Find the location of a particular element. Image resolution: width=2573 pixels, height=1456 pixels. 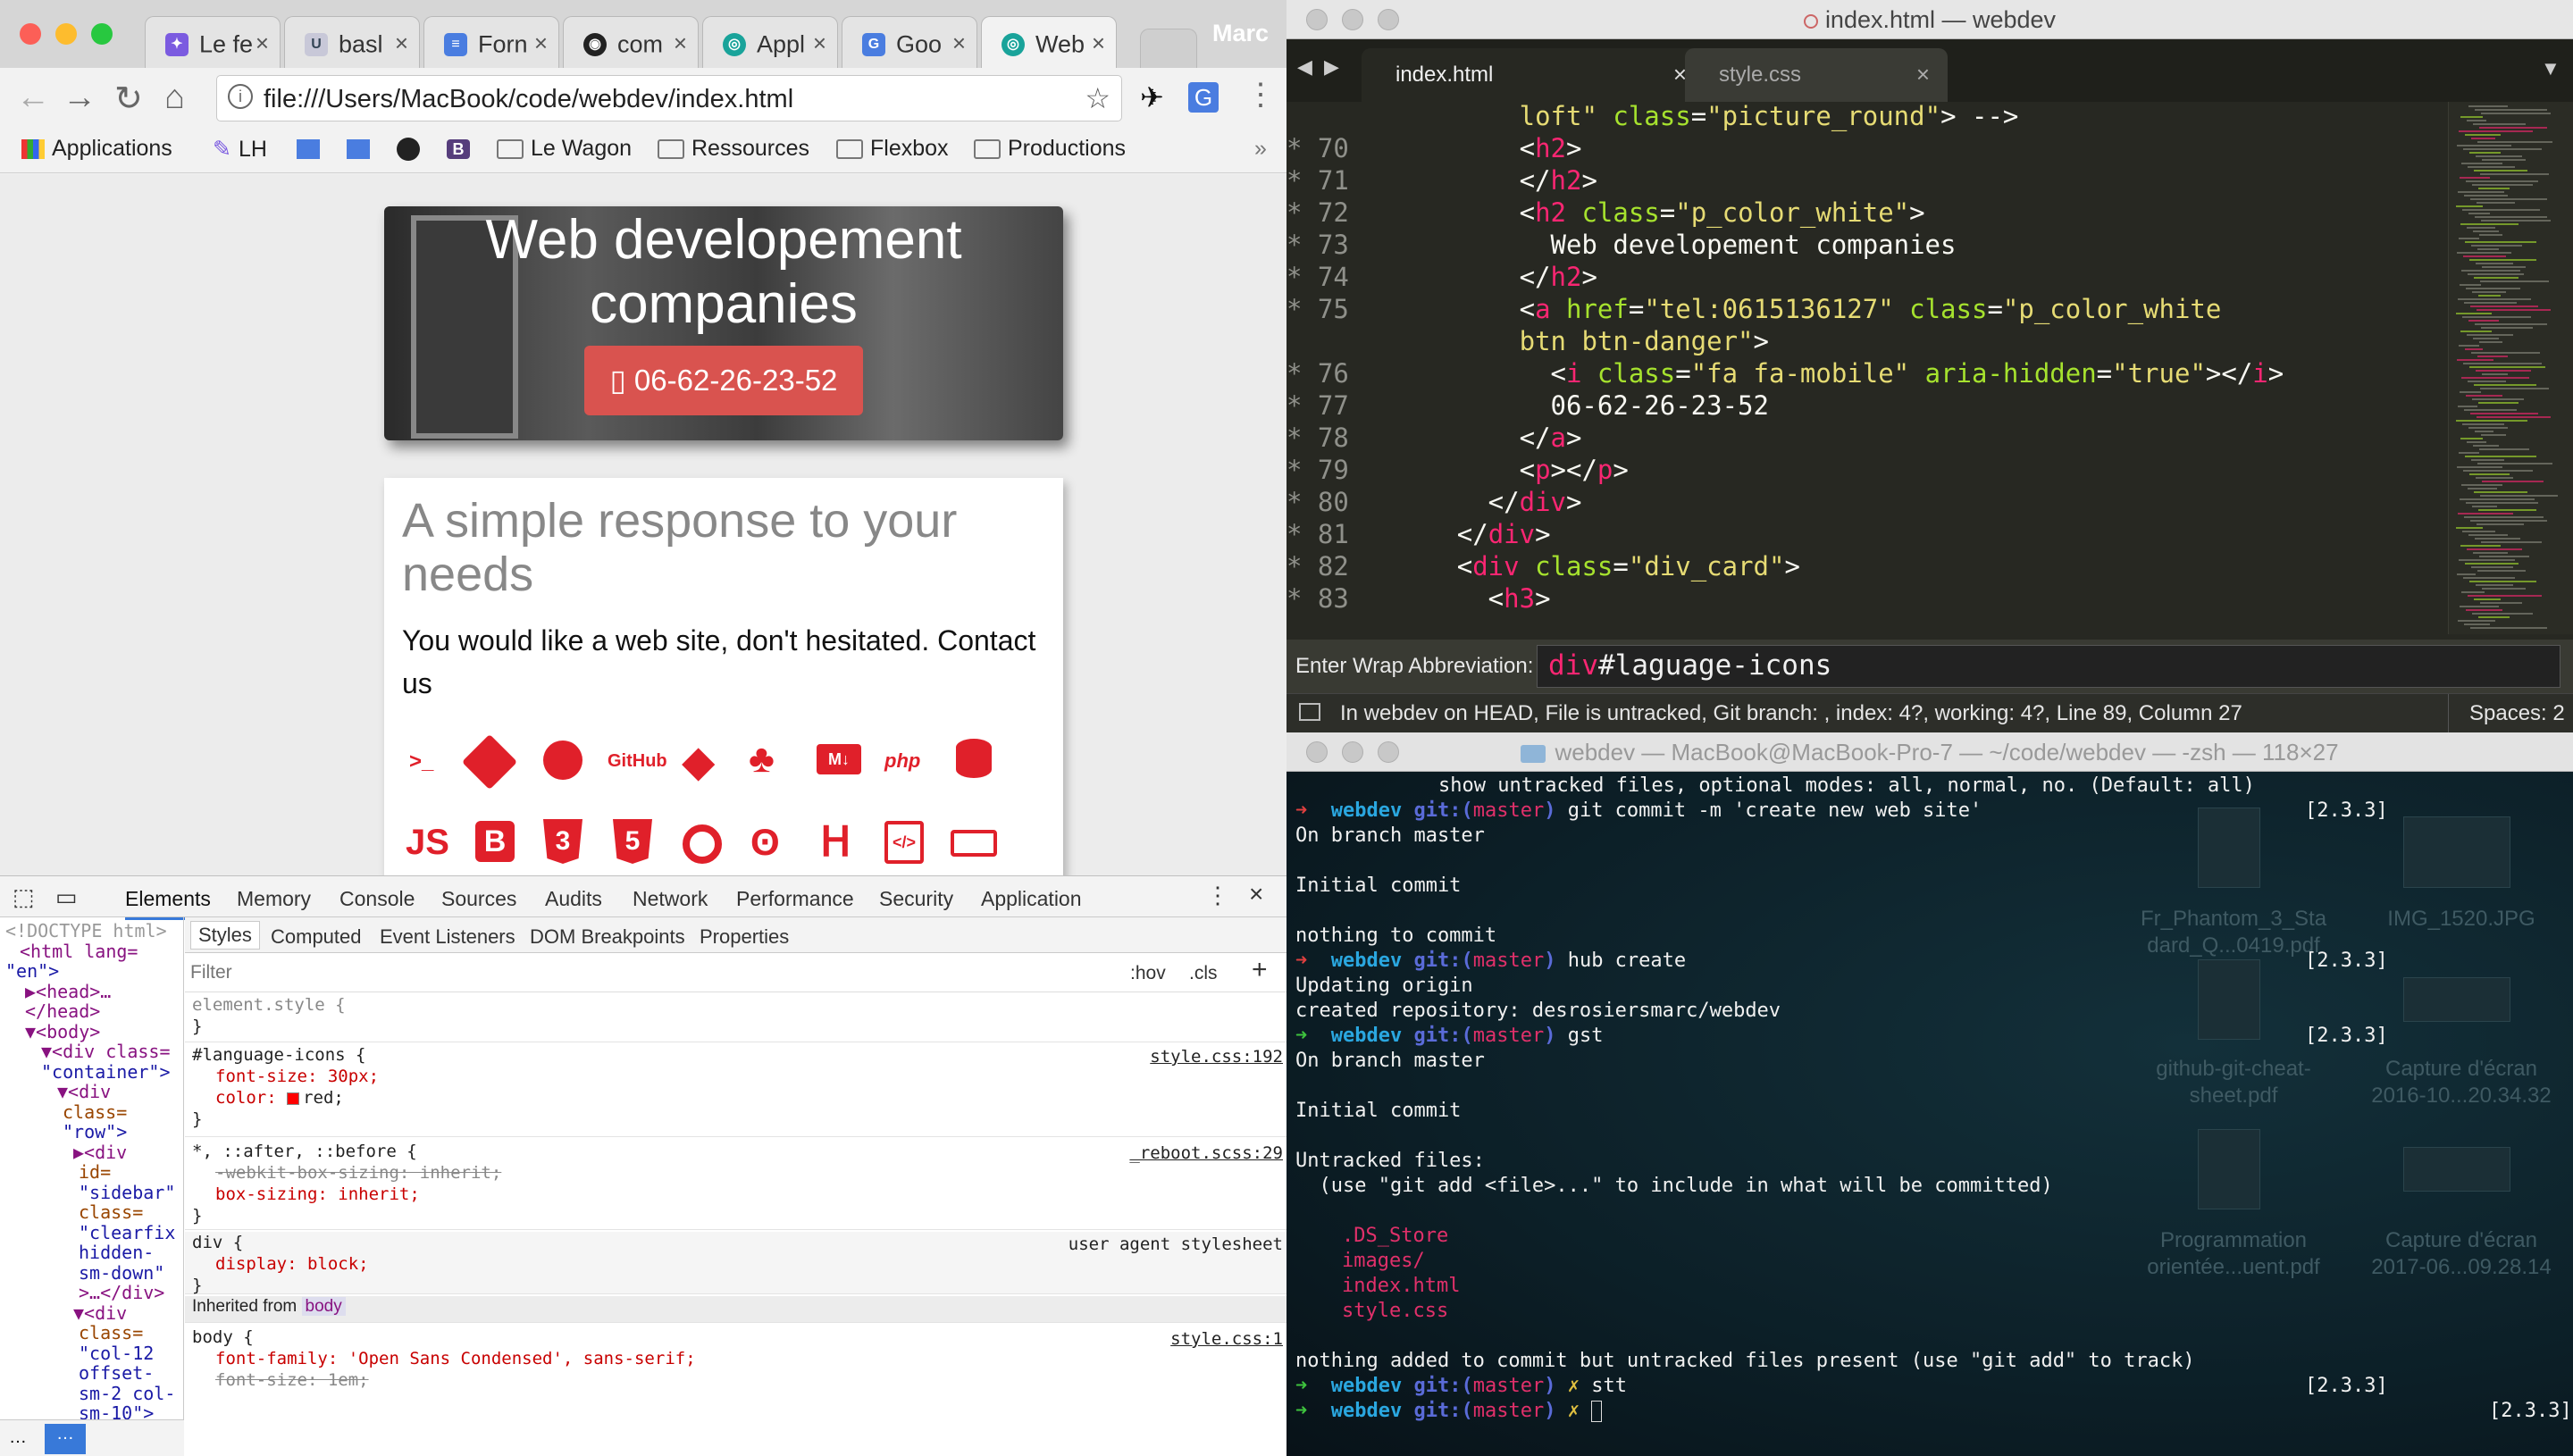

bookmark-doc is located at coordinates (312, 149).